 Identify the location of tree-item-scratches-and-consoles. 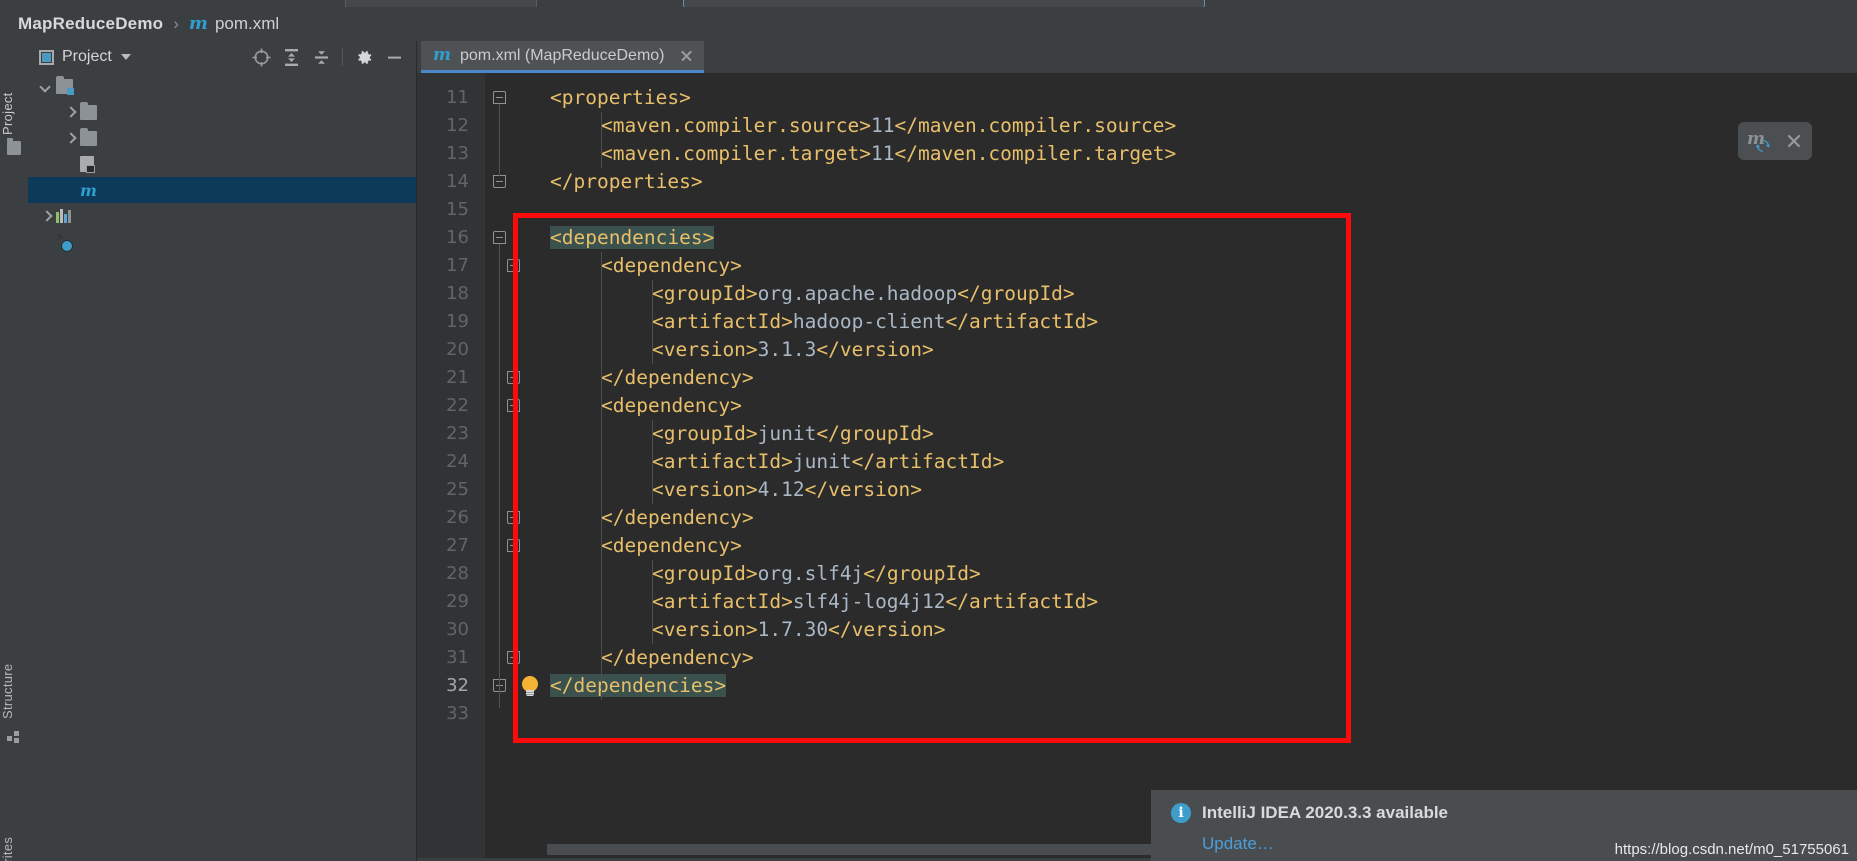
(222, 242).